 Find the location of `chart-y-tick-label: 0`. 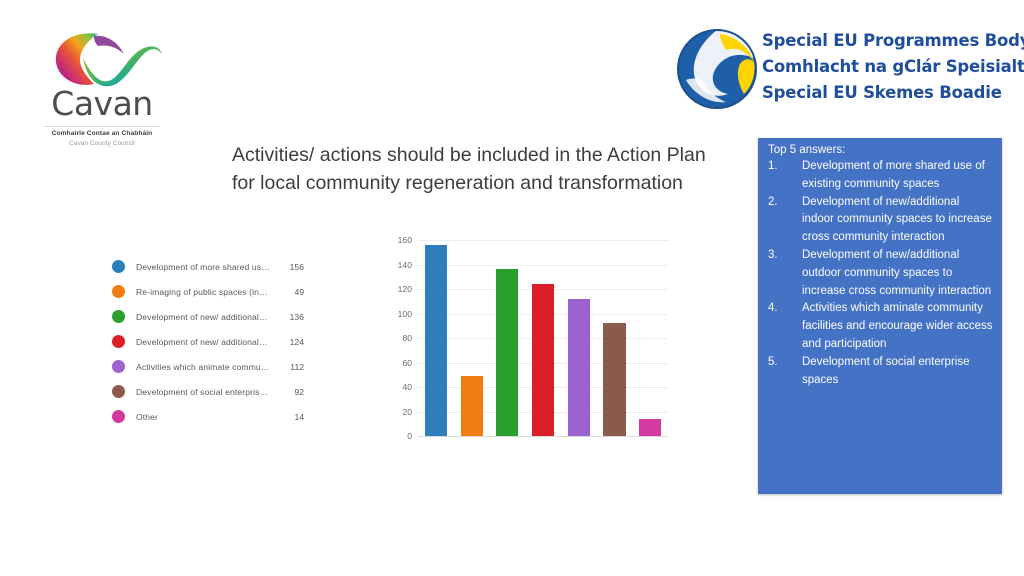

chart-y-tick-label: 0 is located at coordinates (409, 436).